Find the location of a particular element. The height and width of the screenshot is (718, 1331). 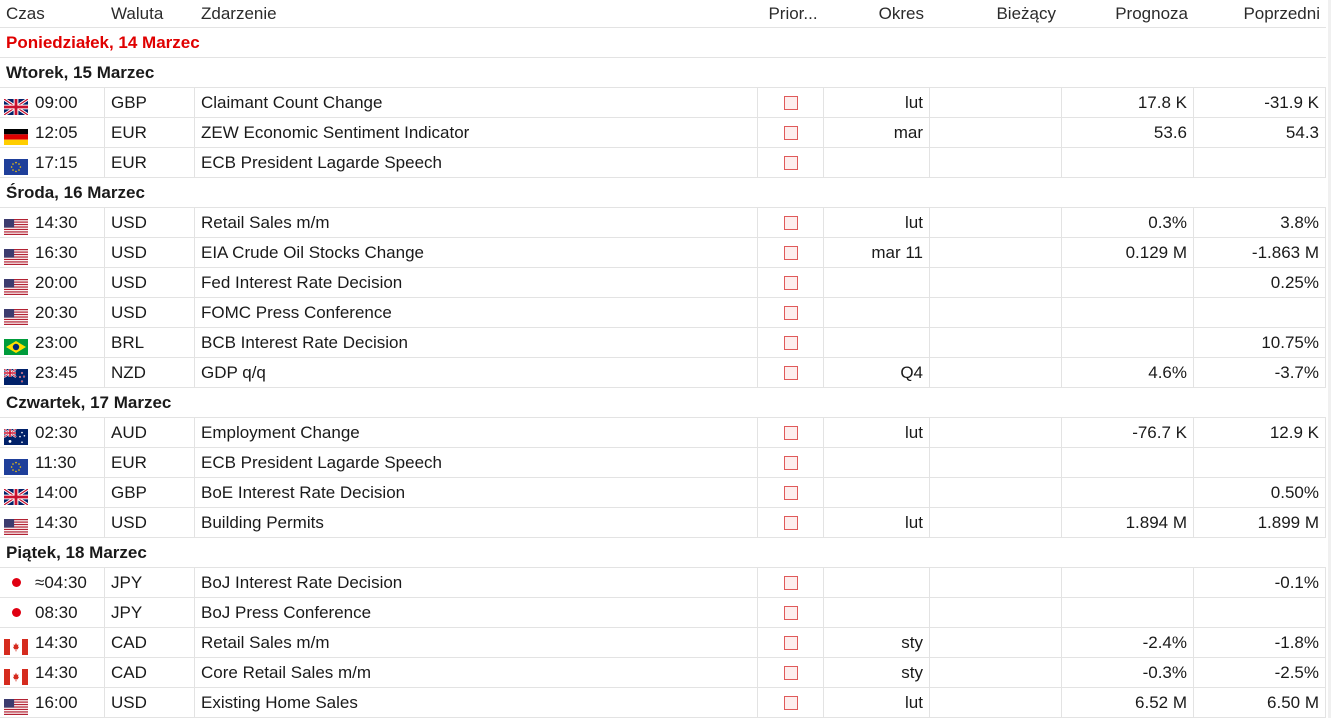

time-value: 14:00 is located at coordinates (56, 492).